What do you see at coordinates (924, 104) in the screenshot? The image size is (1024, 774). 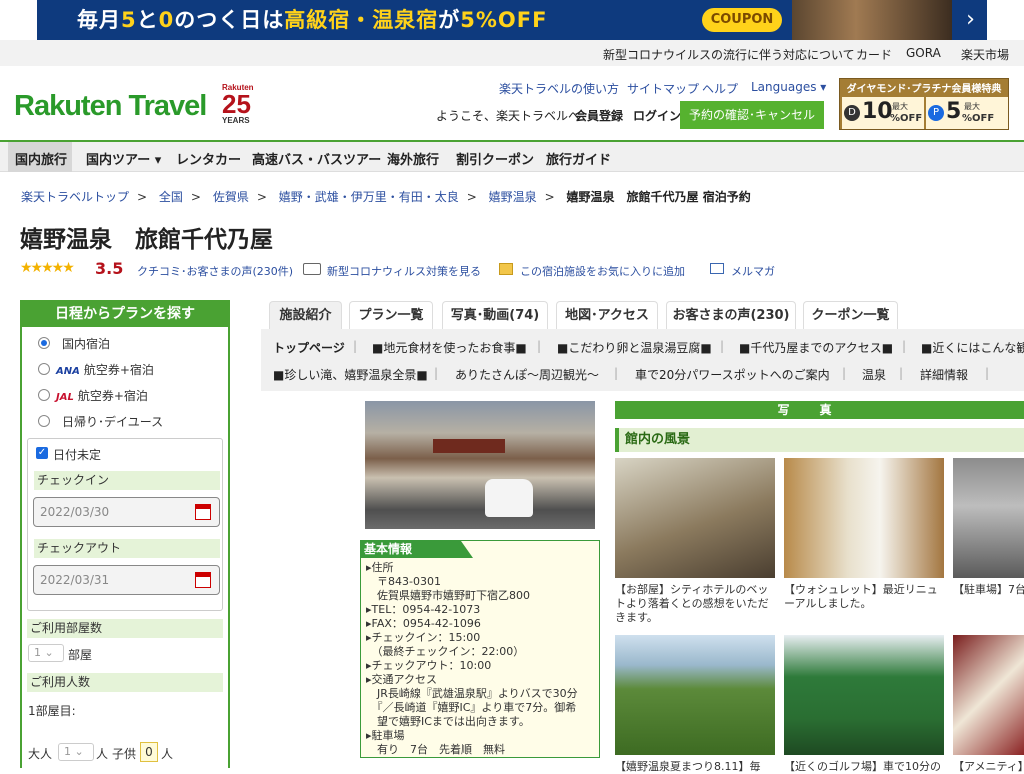 I see `diamond-platinum-banner: ダイヤモンド･プラチナ会員様特典 D 10 最大 %OFF P 5 最大 %OFF` at bounding box center [924, 104].